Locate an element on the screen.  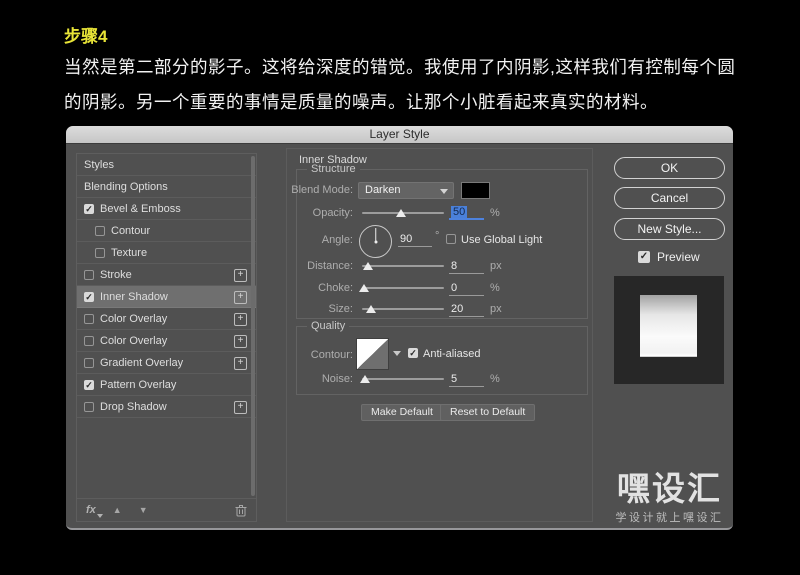
size-slider is located at coordinates (403, 309).